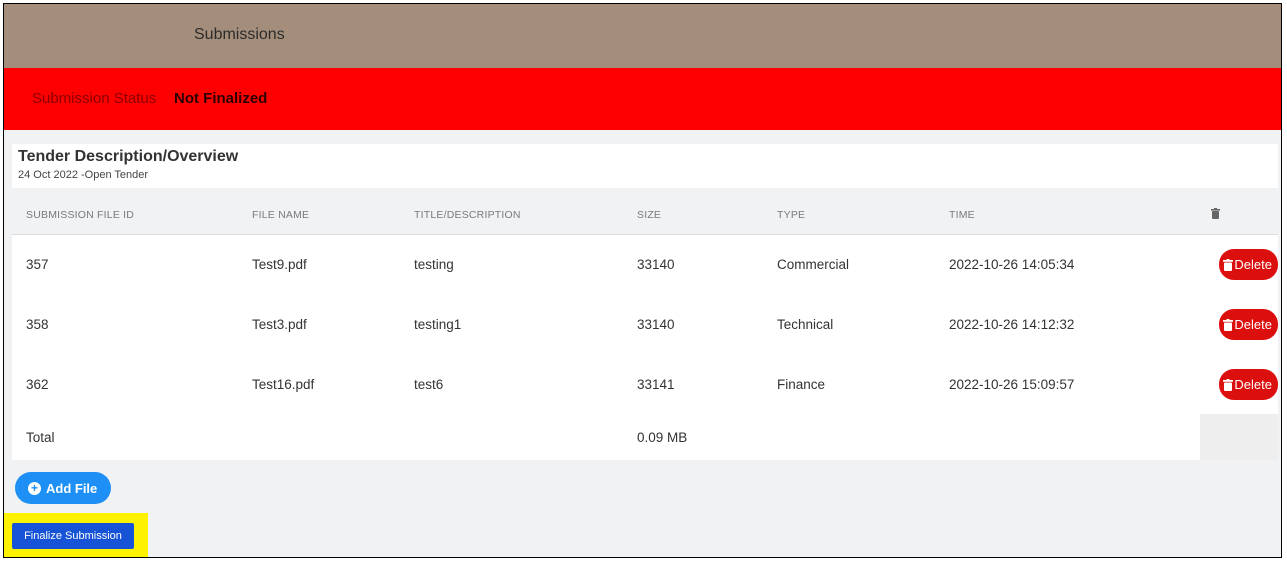 This screenshot has width=1287, height=561. I want to click on cell-id: 357, so click(37, 264).